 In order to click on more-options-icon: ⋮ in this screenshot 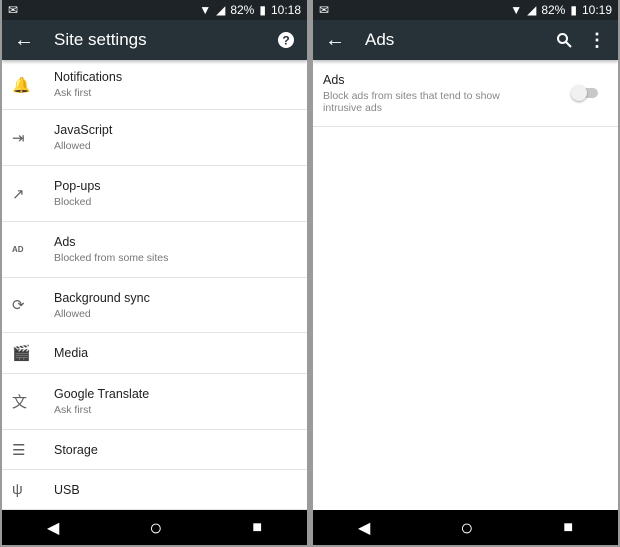, I will do `click(597, 40)`.